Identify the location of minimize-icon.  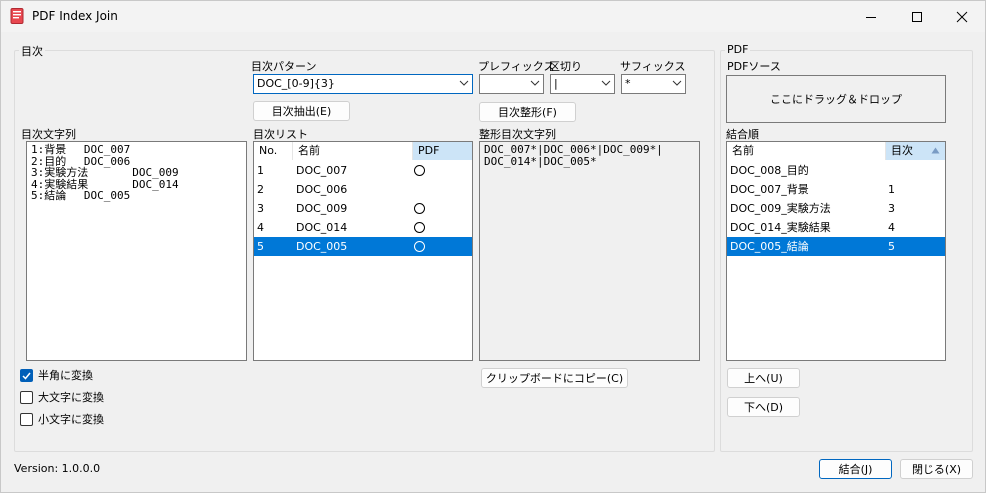
(871, 17).